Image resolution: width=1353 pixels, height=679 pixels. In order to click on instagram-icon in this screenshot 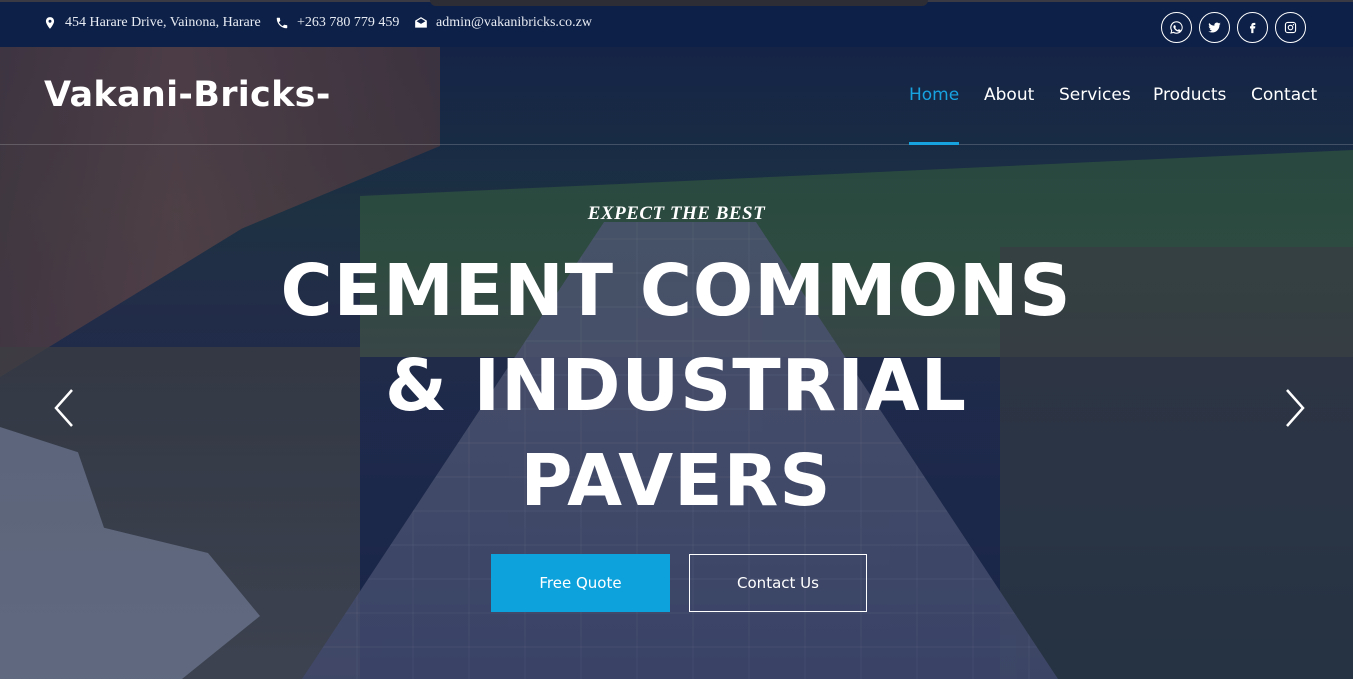, I will do `click(1290, 27)`.